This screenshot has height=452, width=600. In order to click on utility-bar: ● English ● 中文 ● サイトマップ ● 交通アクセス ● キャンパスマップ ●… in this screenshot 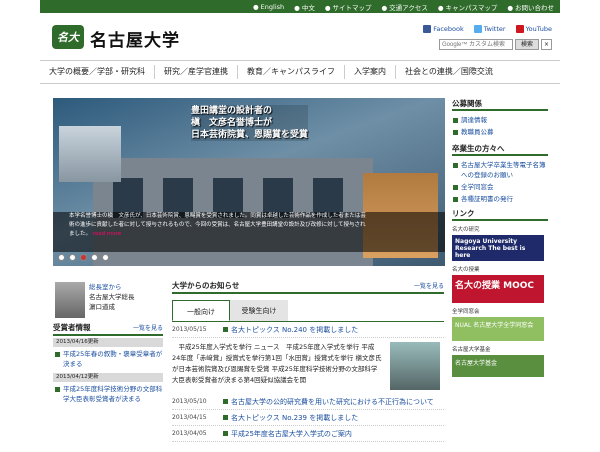, I will do `click(300, 6)`.